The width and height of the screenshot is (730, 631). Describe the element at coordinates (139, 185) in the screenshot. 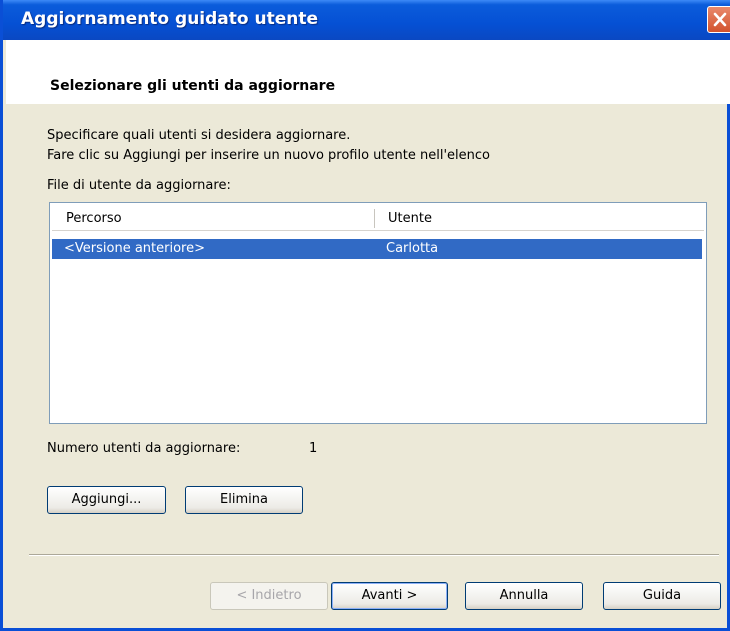

I see `list-label: File di utente da aggiornare:` at that location.